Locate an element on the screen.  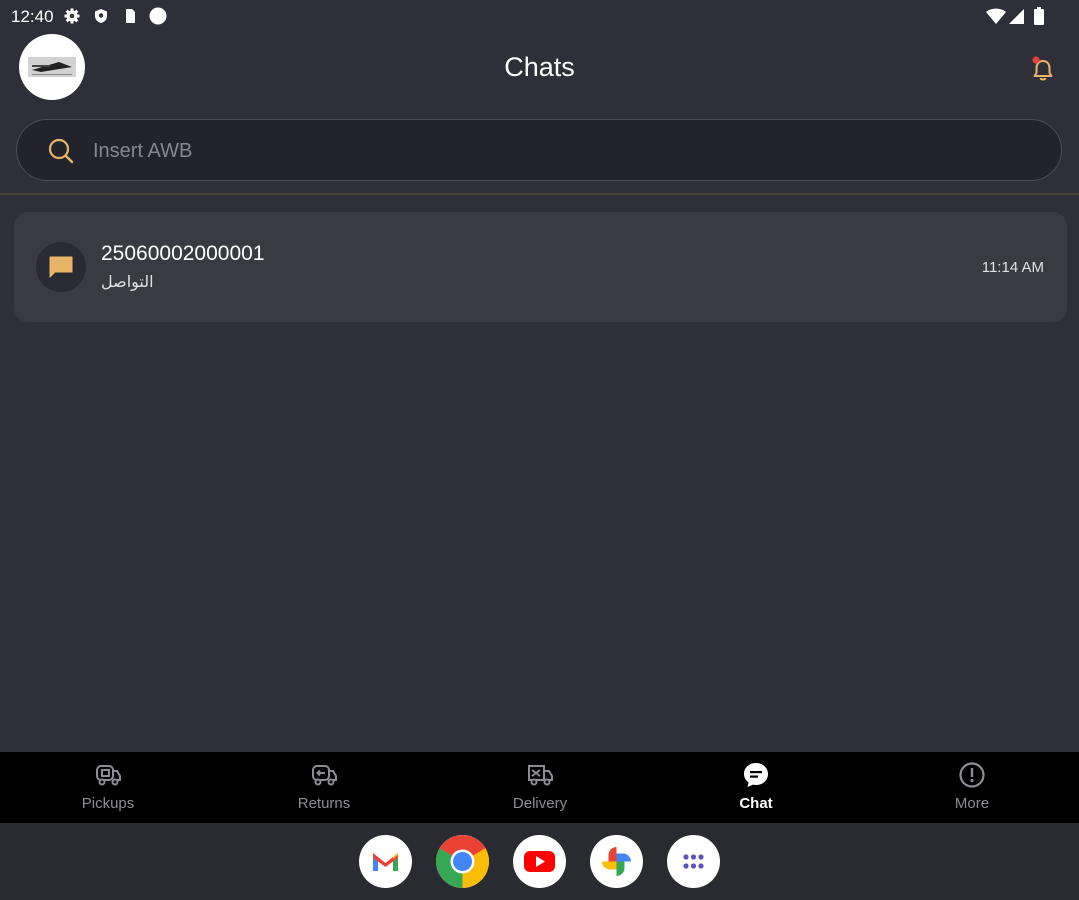
message-icon is located at coordinates (61, 267).